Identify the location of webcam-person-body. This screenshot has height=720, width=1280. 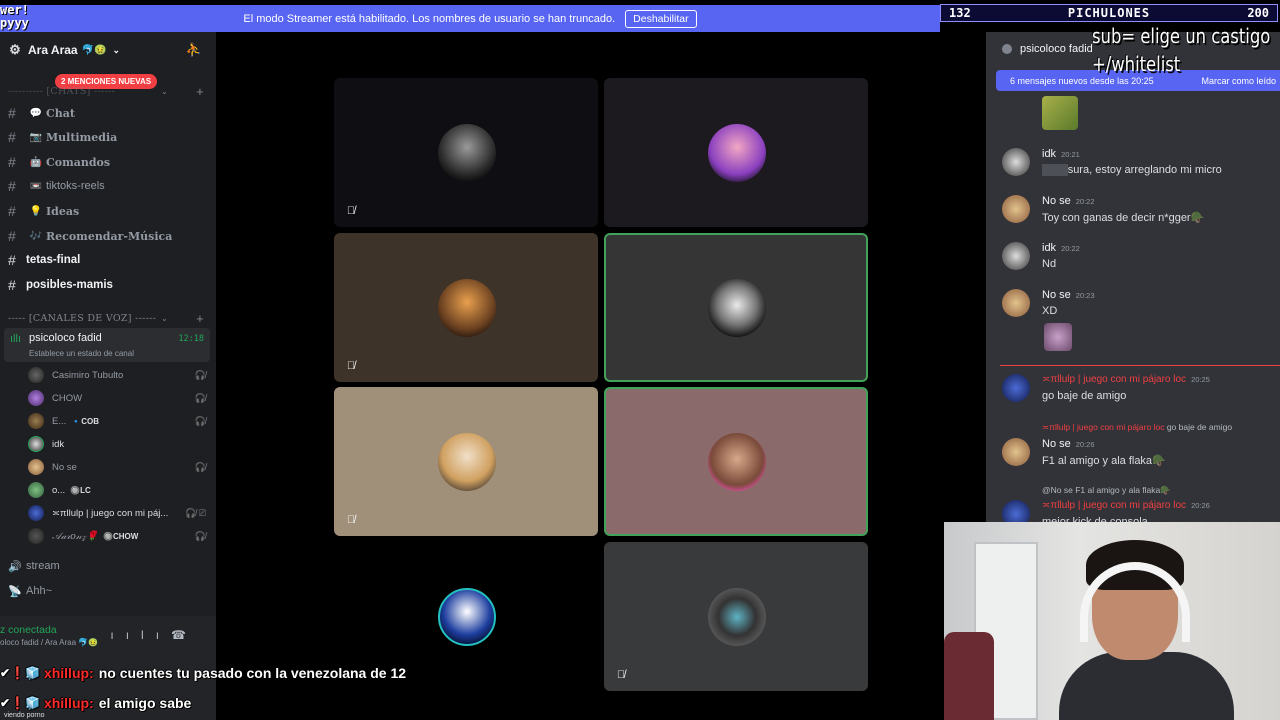
(1146, 686).